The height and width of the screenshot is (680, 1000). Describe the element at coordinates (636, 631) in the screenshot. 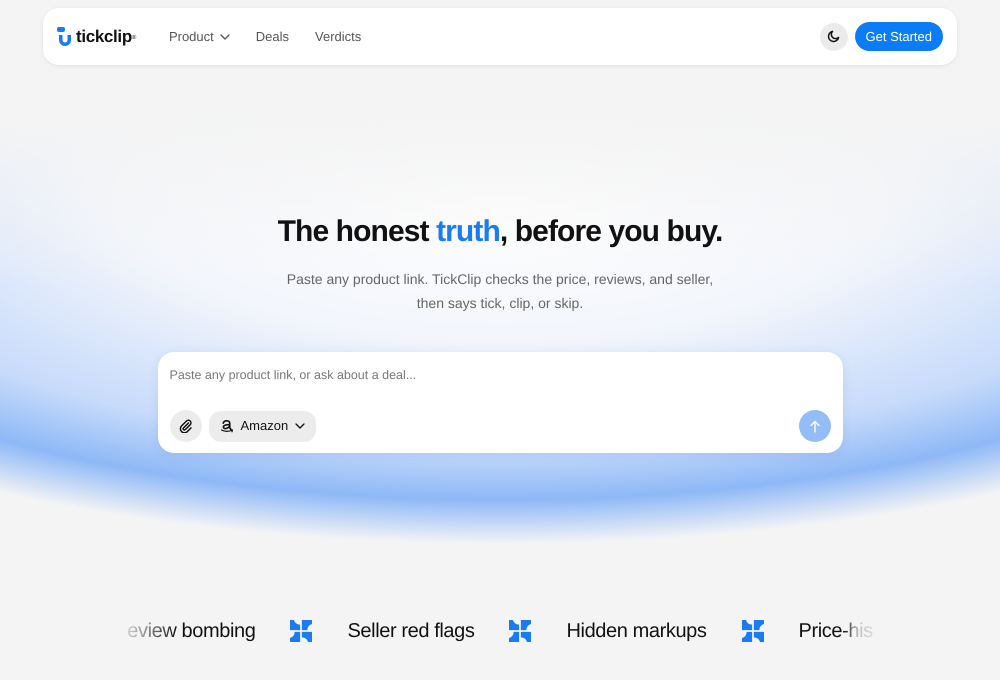

I see `marquee-text: Hidden markups` at that location.